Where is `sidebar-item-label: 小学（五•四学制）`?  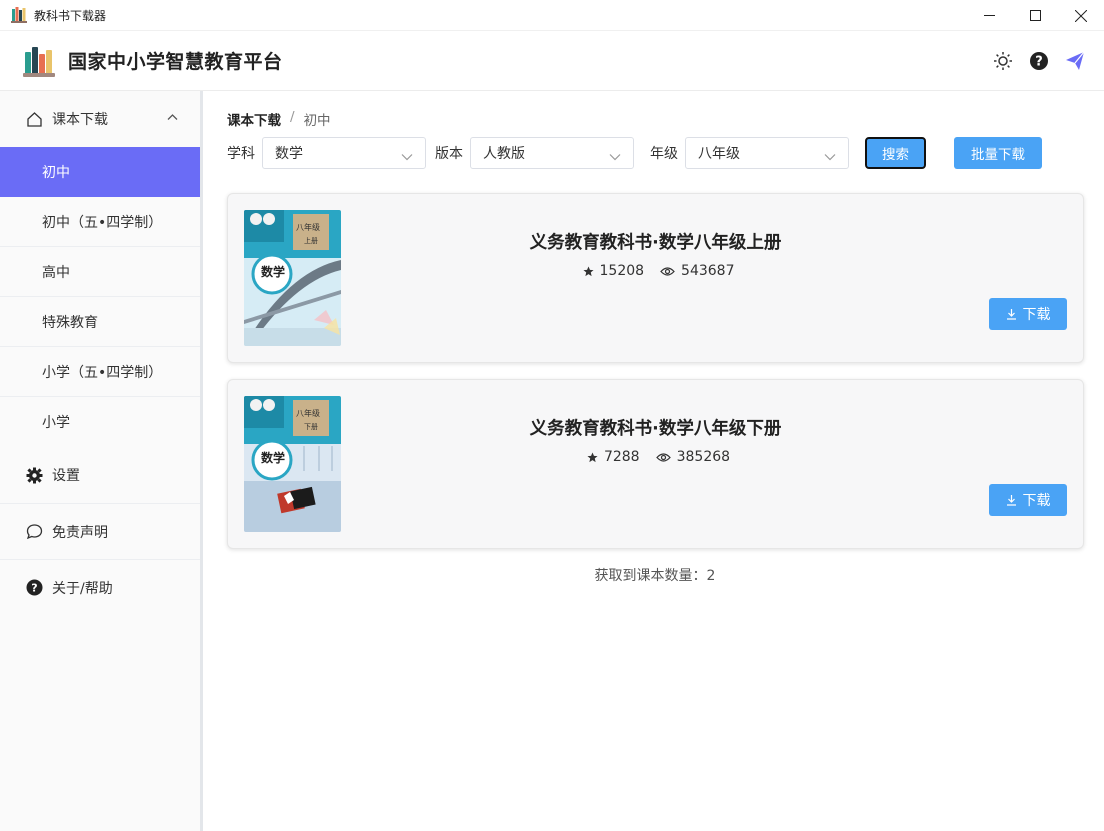 sidebar-item-label: 小学（五•四学制） is located at coordinates (102, 372).